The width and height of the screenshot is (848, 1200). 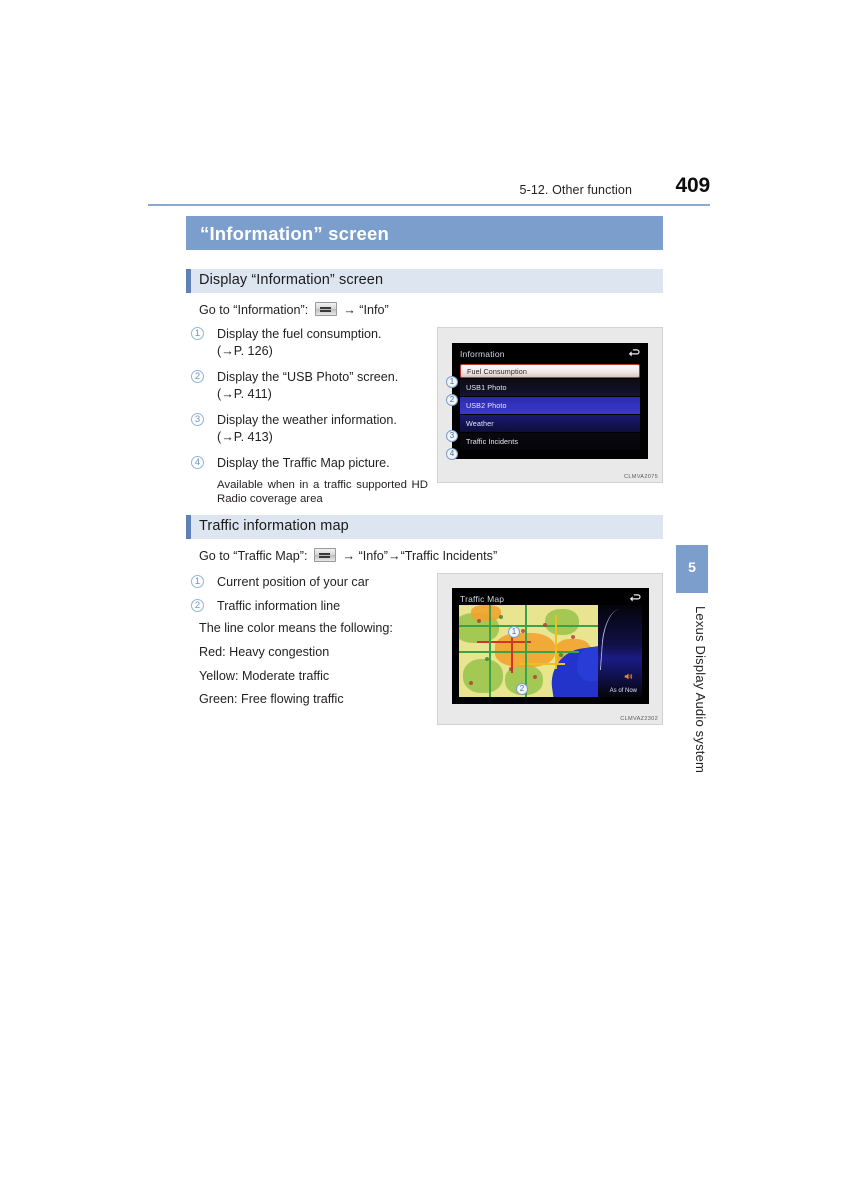 What do you see at coordinates (244, 393) in the screenshot?
I see `item-page-ref: (→P. 411)` at bounding box center [244, 393].